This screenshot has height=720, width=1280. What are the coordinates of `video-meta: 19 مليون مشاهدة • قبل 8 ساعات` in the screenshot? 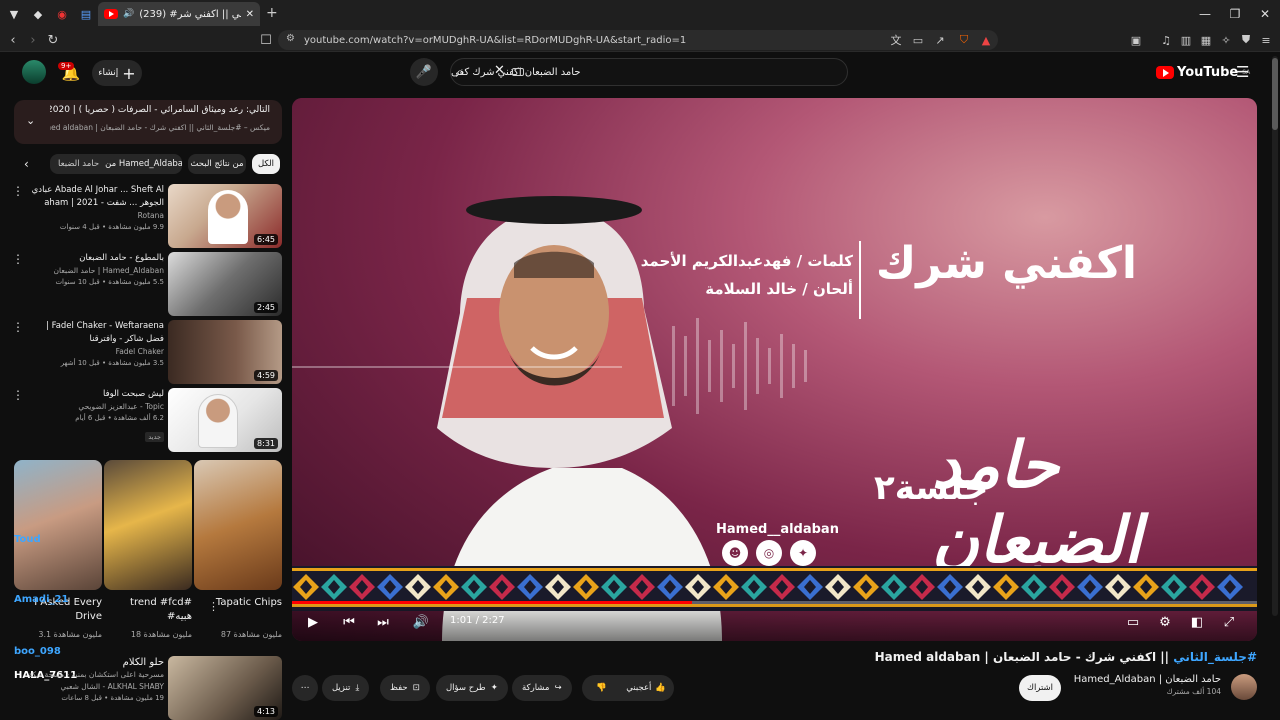 It's located at (112, 698).